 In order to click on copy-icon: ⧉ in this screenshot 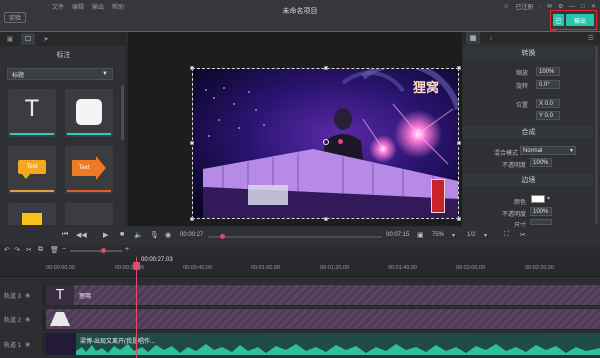, I will do `click(40, 250)`.